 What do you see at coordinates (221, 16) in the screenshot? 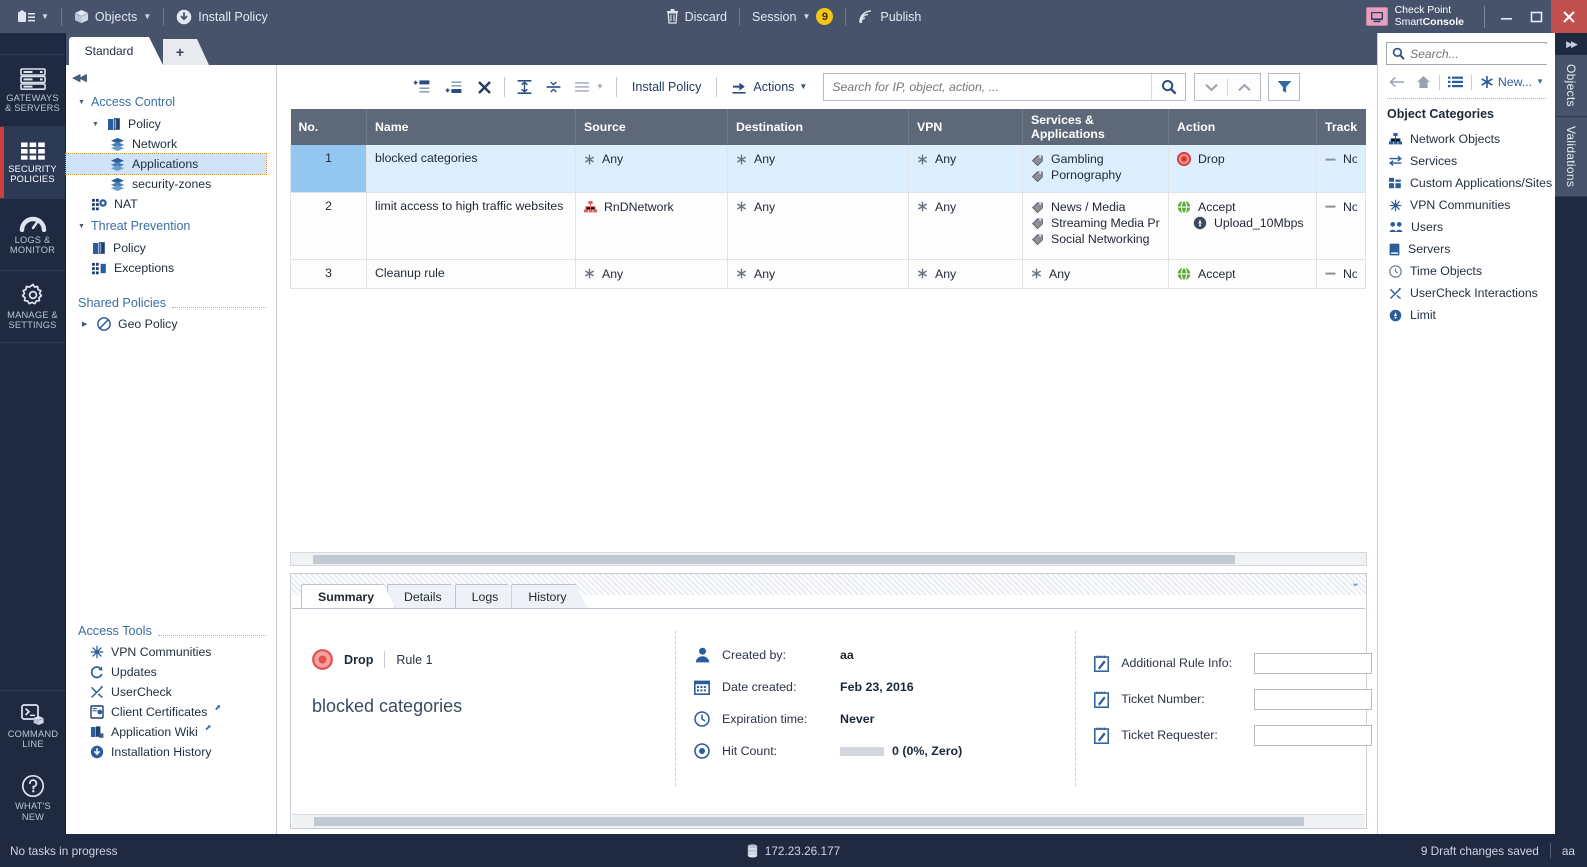
I see `install-policy-button: Install Policy` at bounding box center [221, 16].